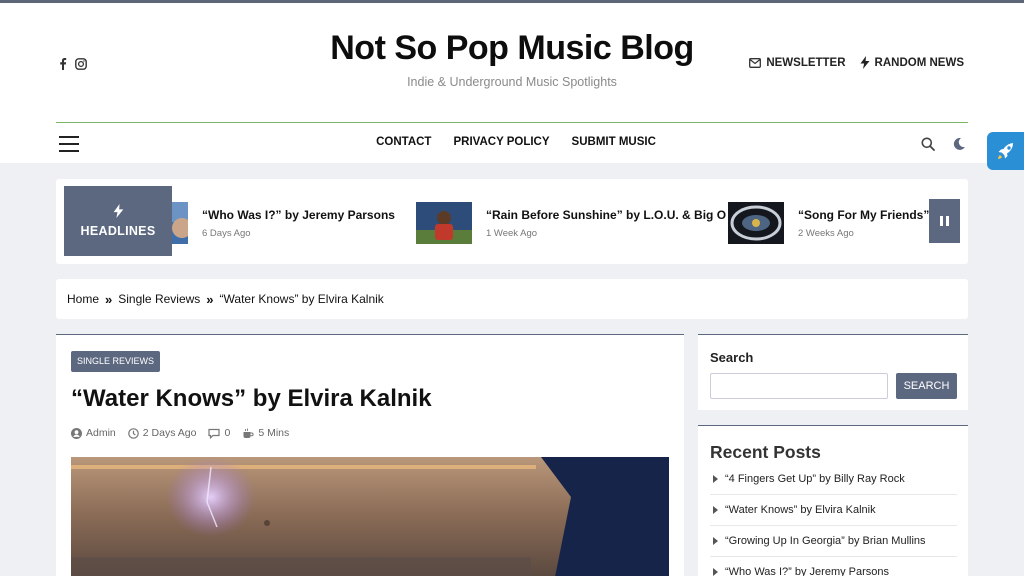 This screenshot has height=576, width=1024. Describe the element at coordinates (826, 233) in the screenshot. I see `ticker-item-date: 2 Weeks Ago` at that location.